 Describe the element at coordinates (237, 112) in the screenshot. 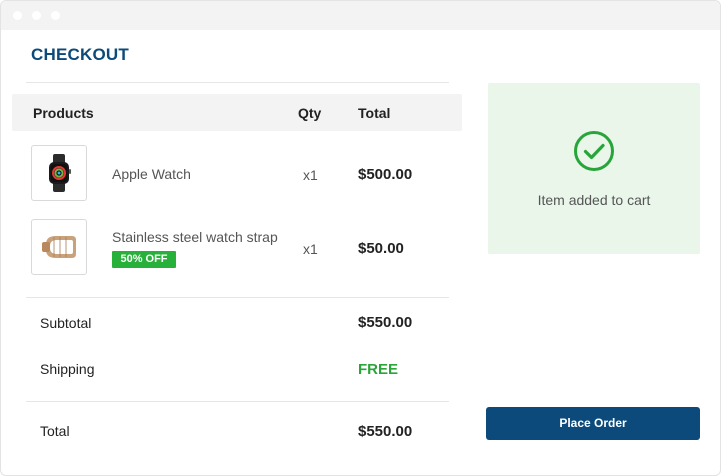

I see `table-header: Products Qty Total` at that location.